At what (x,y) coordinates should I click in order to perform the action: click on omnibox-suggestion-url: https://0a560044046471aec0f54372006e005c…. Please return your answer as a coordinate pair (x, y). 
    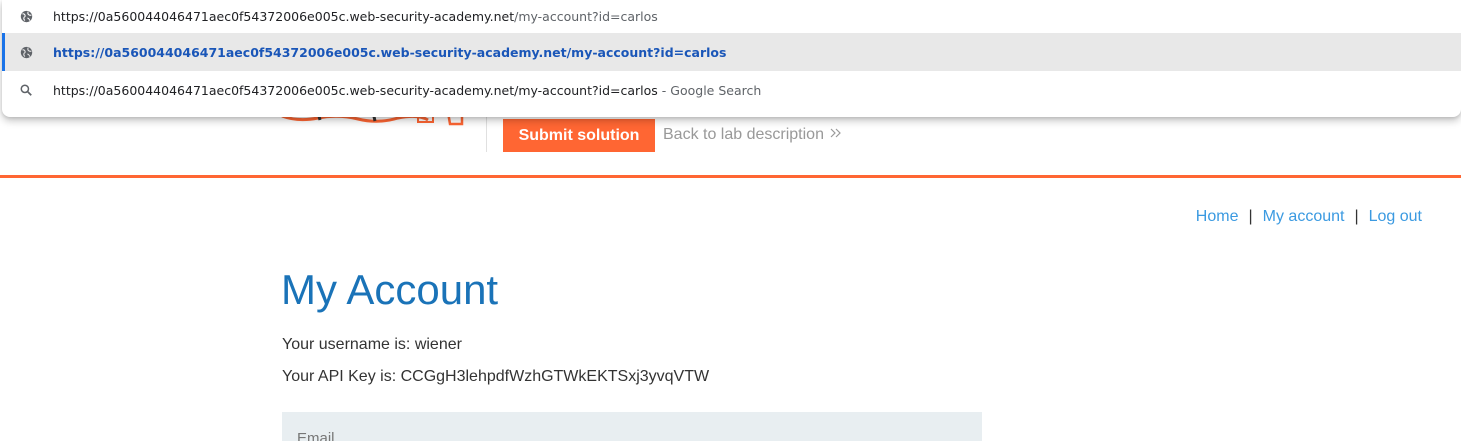
    Looking at the image, I should click on (731, 16).